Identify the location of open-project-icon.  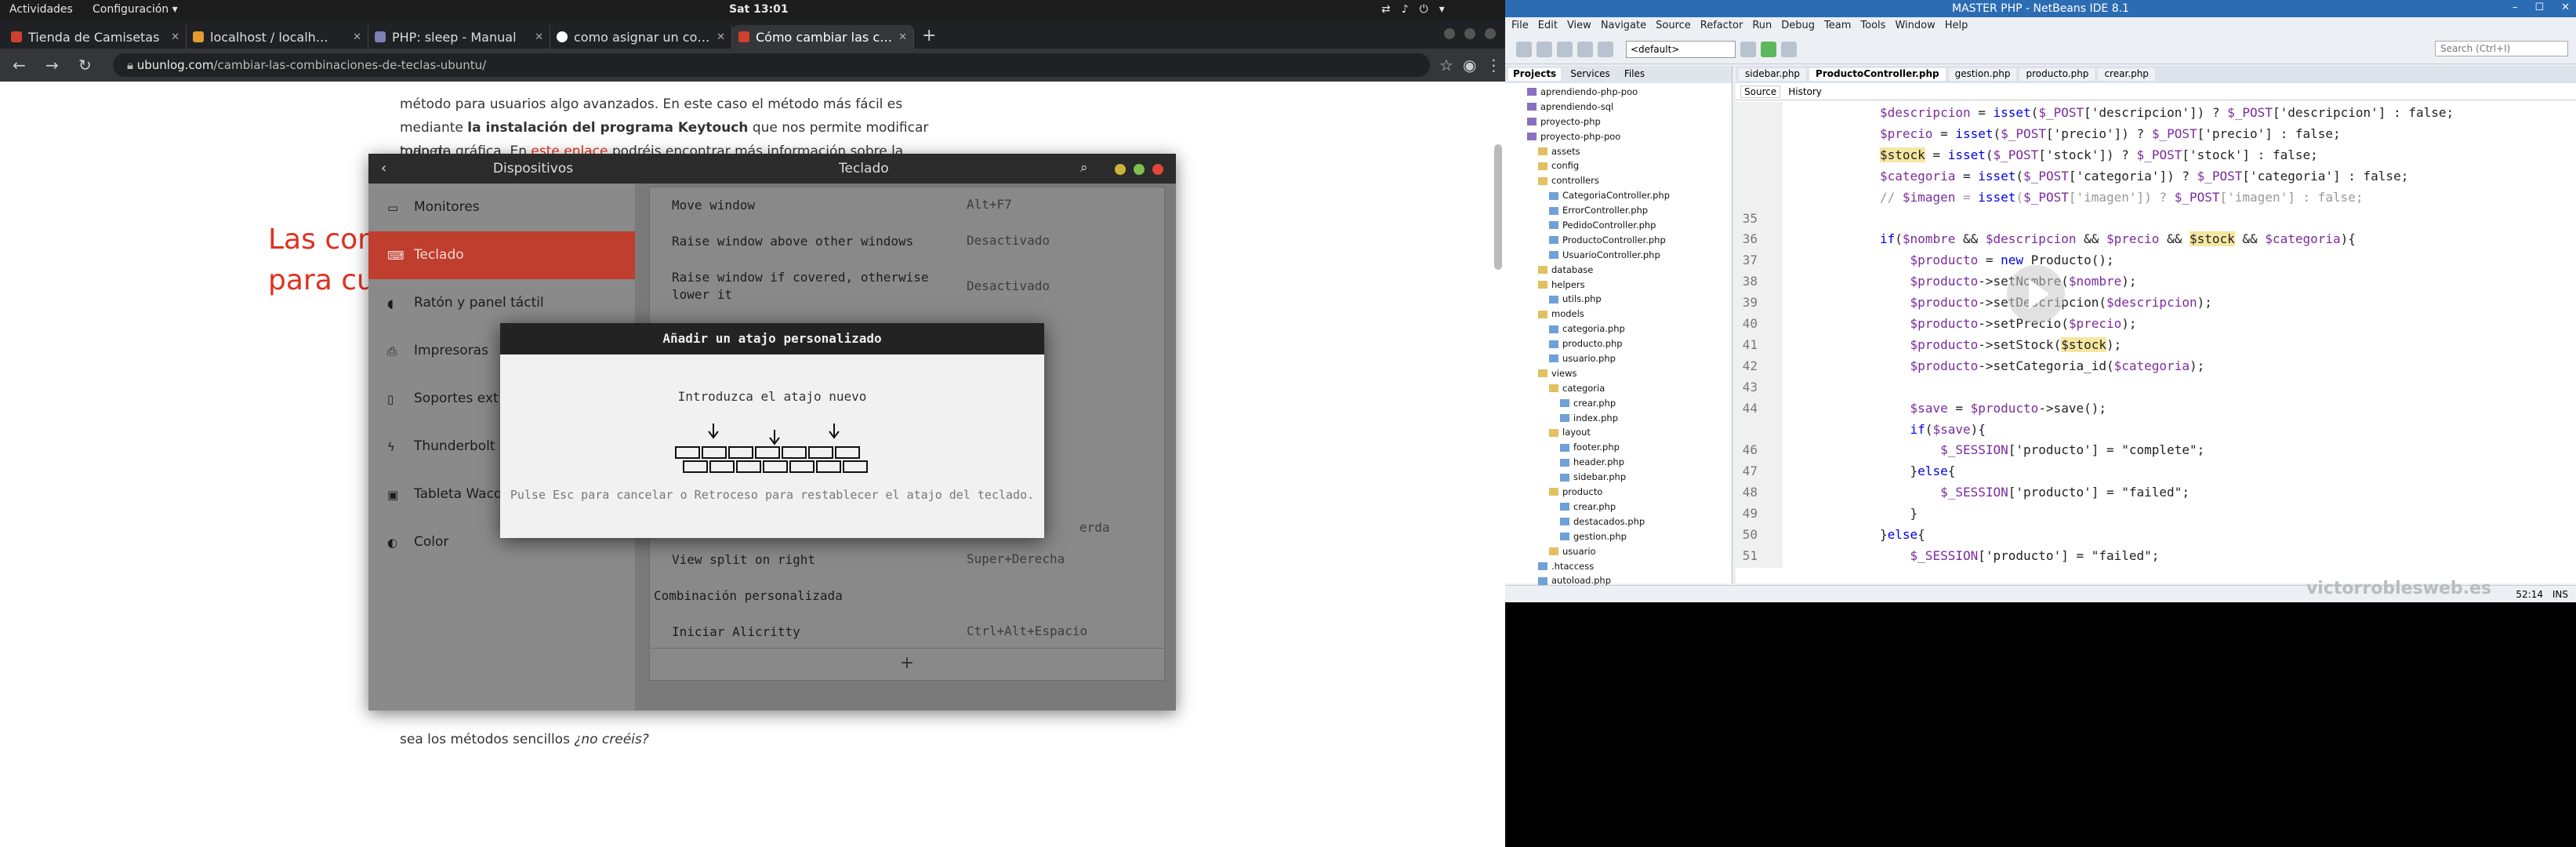
(1545, 49).